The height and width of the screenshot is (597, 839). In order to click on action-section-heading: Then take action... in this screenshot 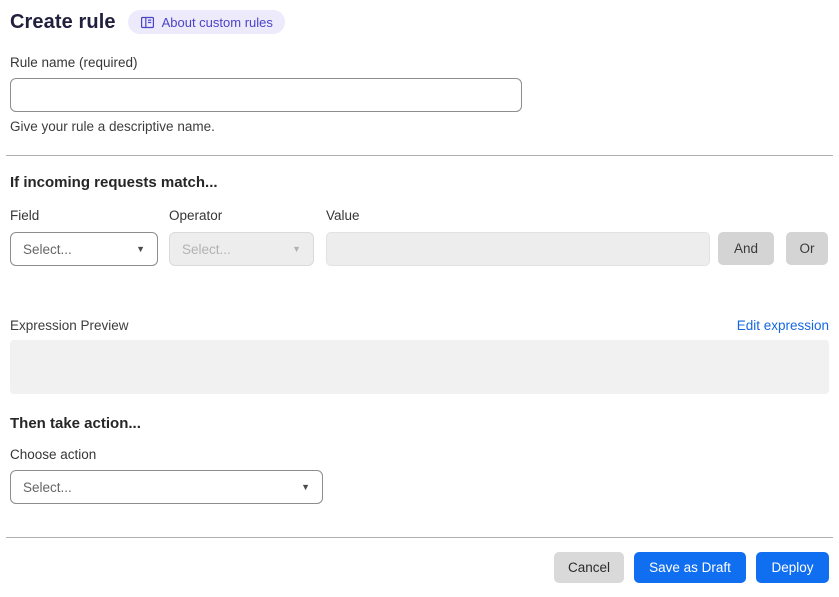, I will do `click(75, 423)`.